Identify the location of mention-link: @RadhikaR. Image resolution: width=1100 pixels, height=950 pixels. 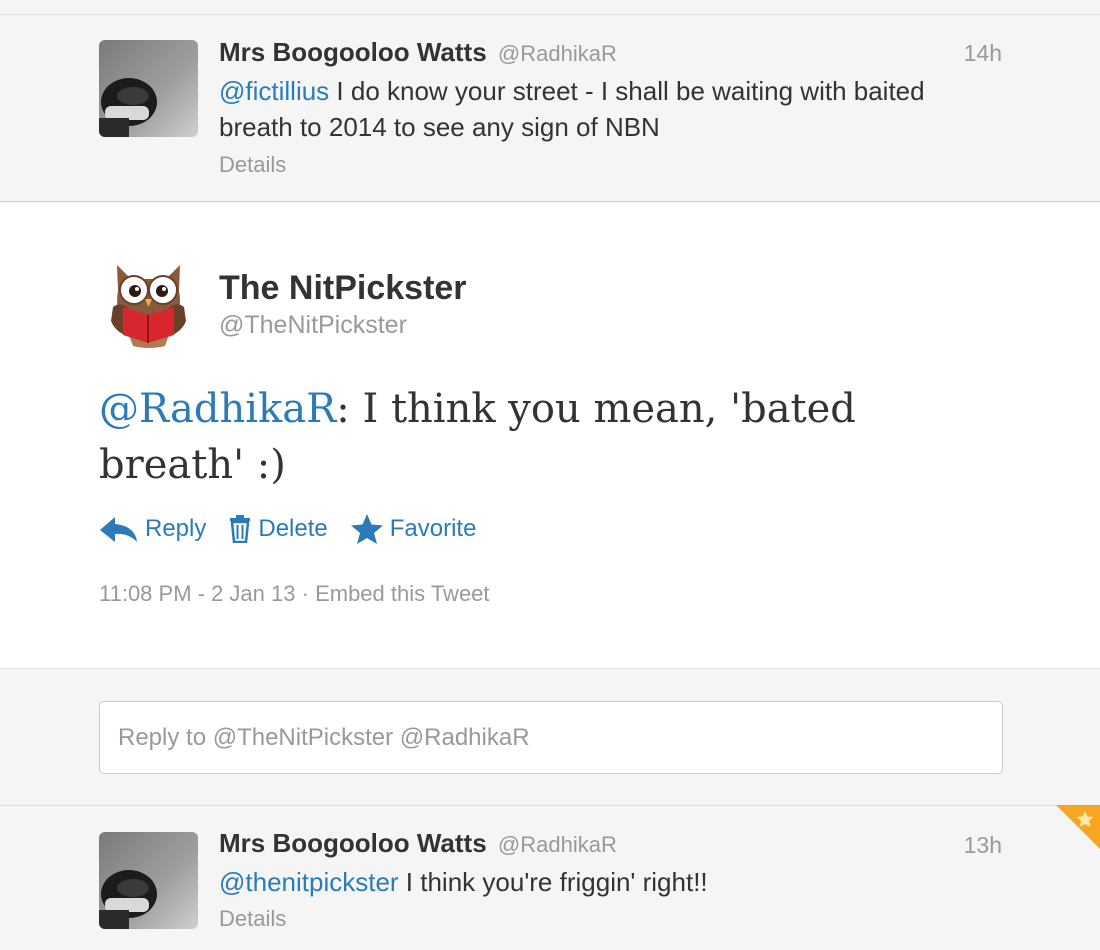
(217, 409).